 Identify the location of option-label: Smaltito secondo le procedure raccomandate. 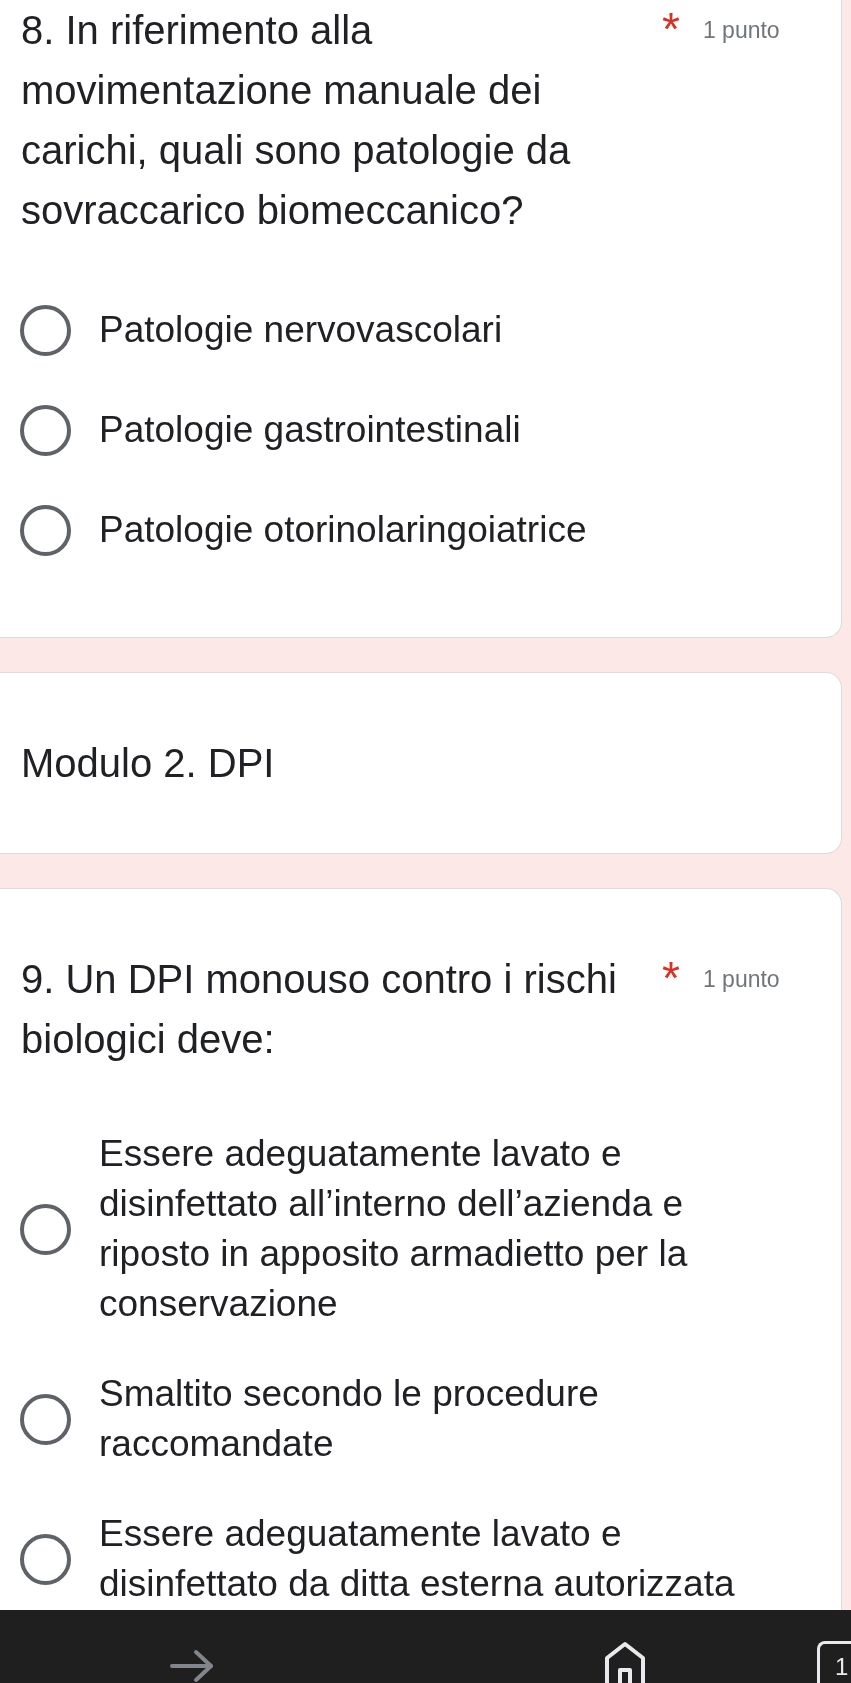
(349, 1419).